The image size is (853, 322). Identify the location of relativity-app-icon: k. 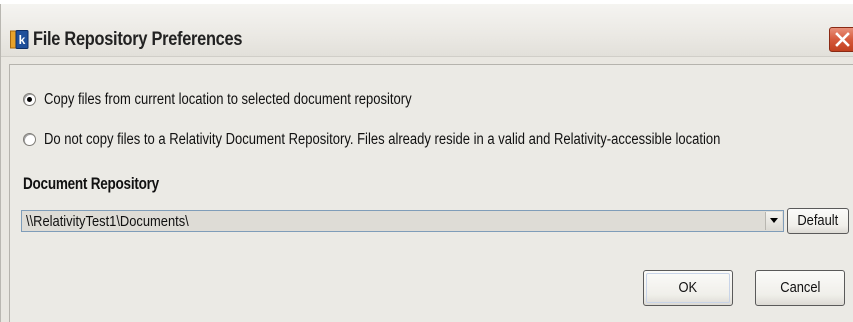
(19, 39).